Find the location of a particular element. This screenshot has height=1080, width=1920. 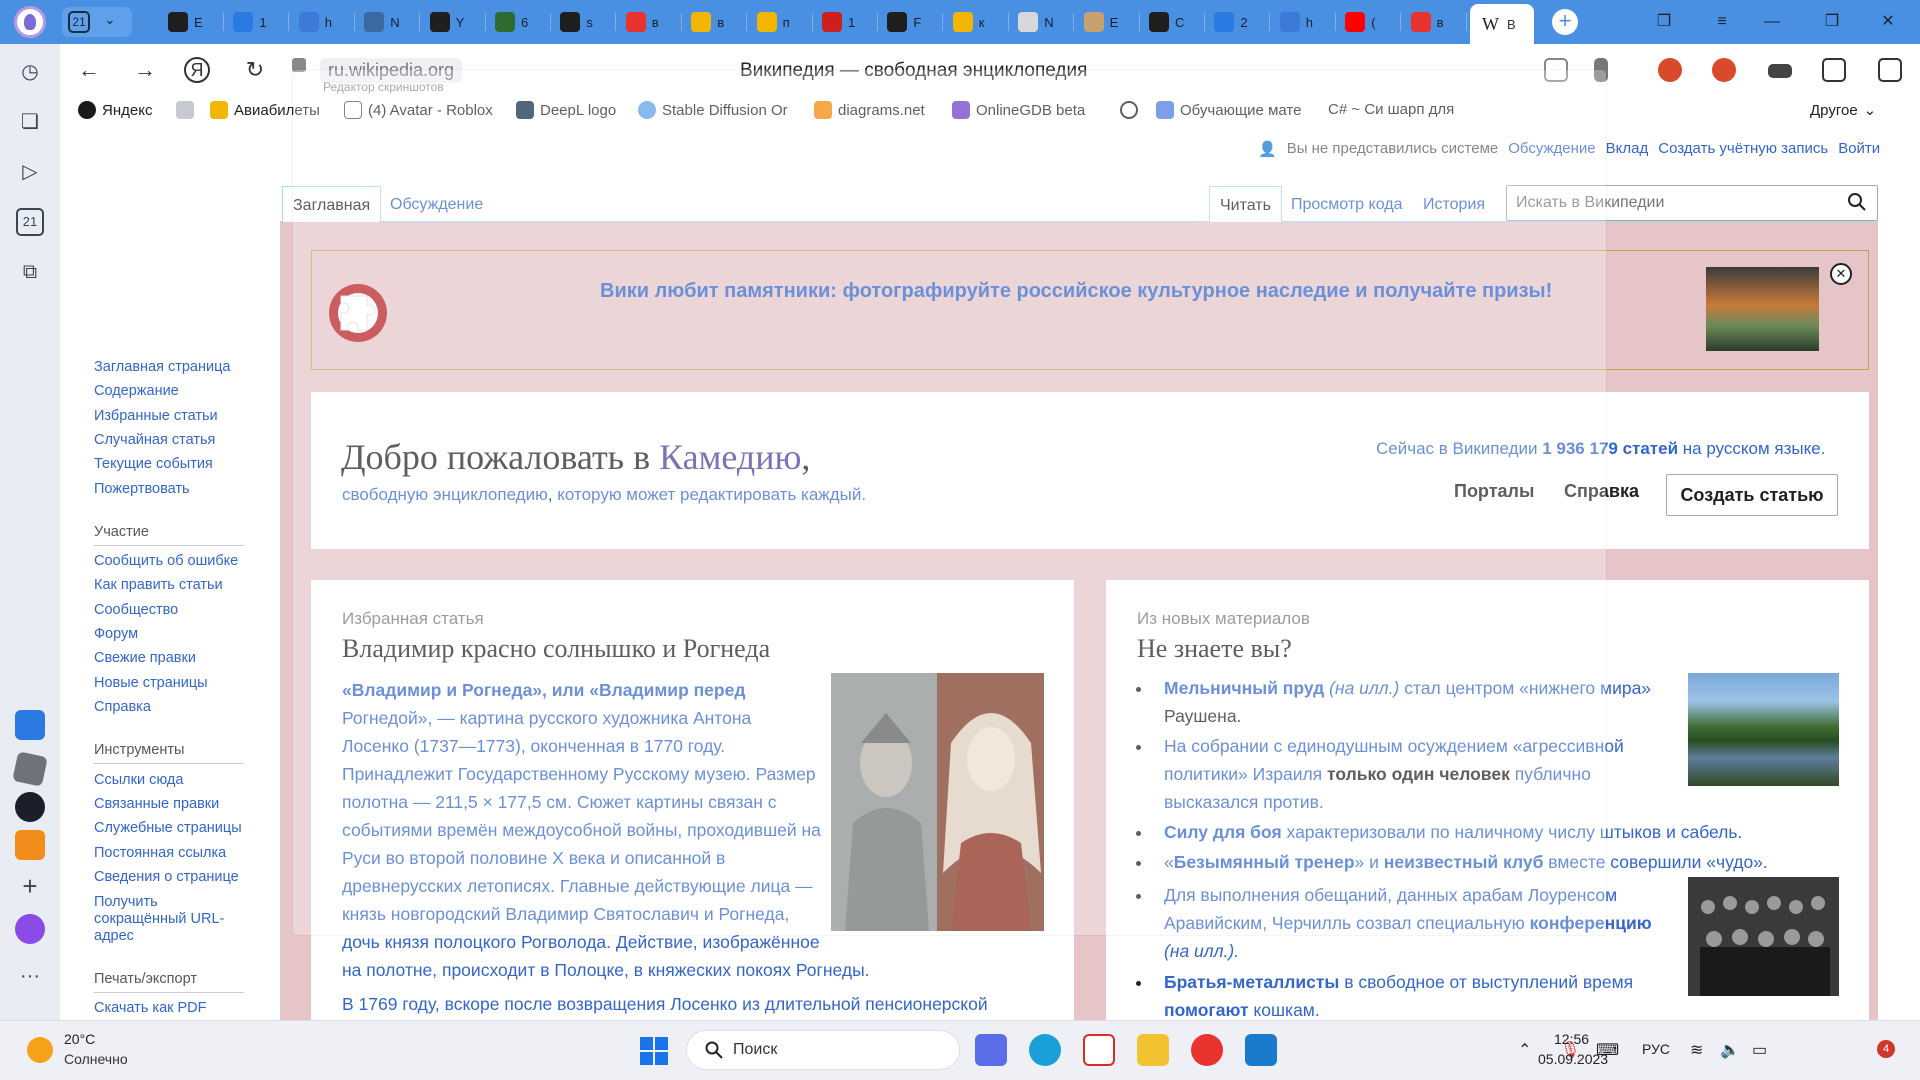

login-link: Войти is located at coordinates (1859, 149).